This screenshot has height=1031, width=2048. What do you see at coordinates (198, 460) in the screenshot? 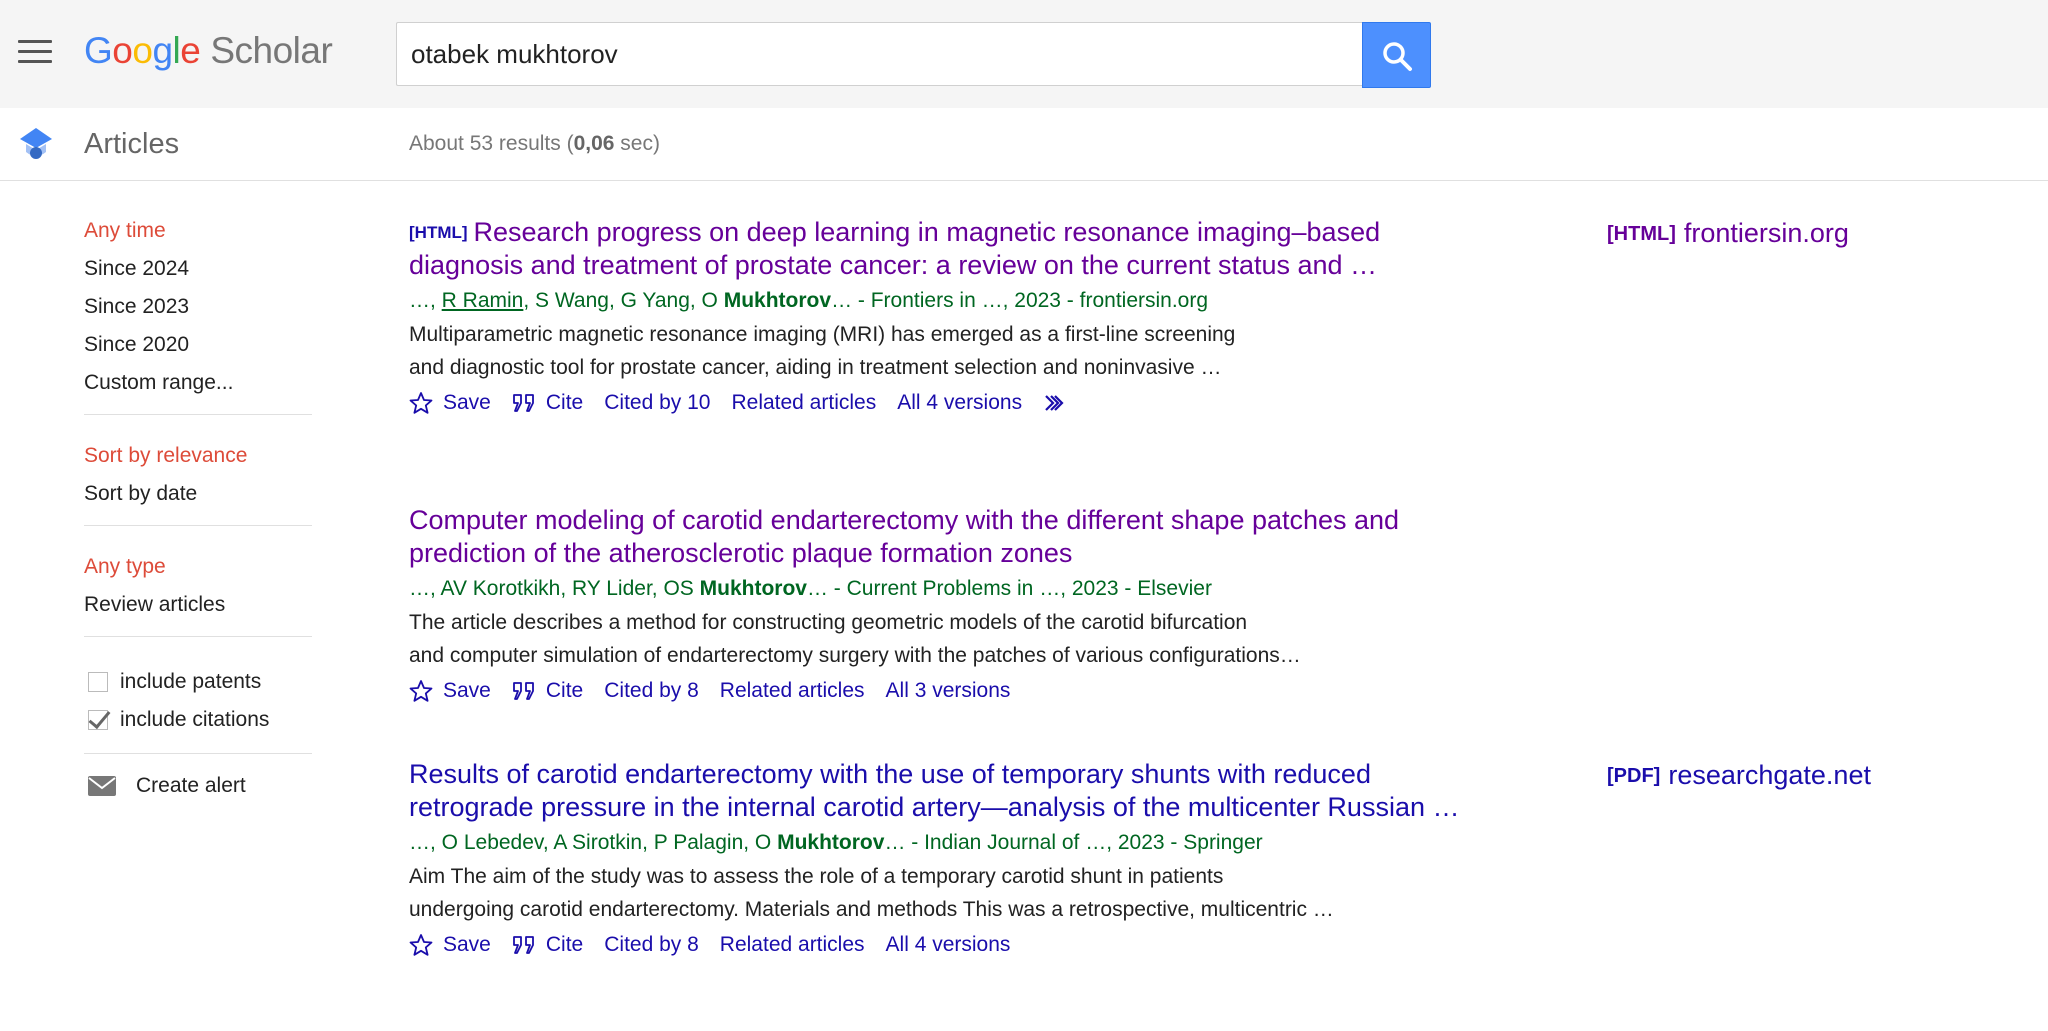
I see `sort-by-relevance: Sort by relevance` at bounding box center [198, 460].